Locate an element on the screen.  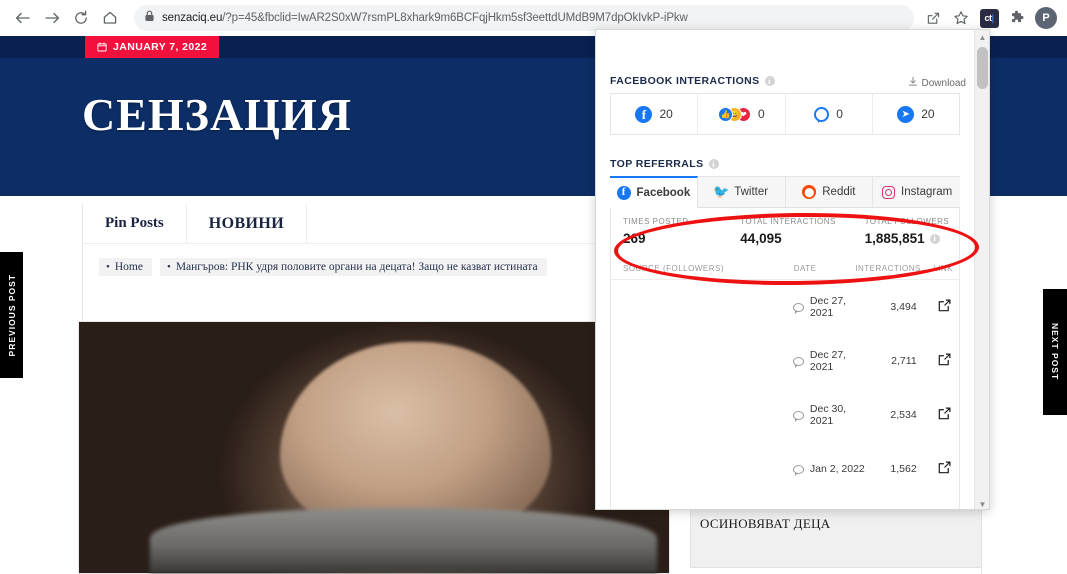
home-icon is located at coordinates (110, 18).